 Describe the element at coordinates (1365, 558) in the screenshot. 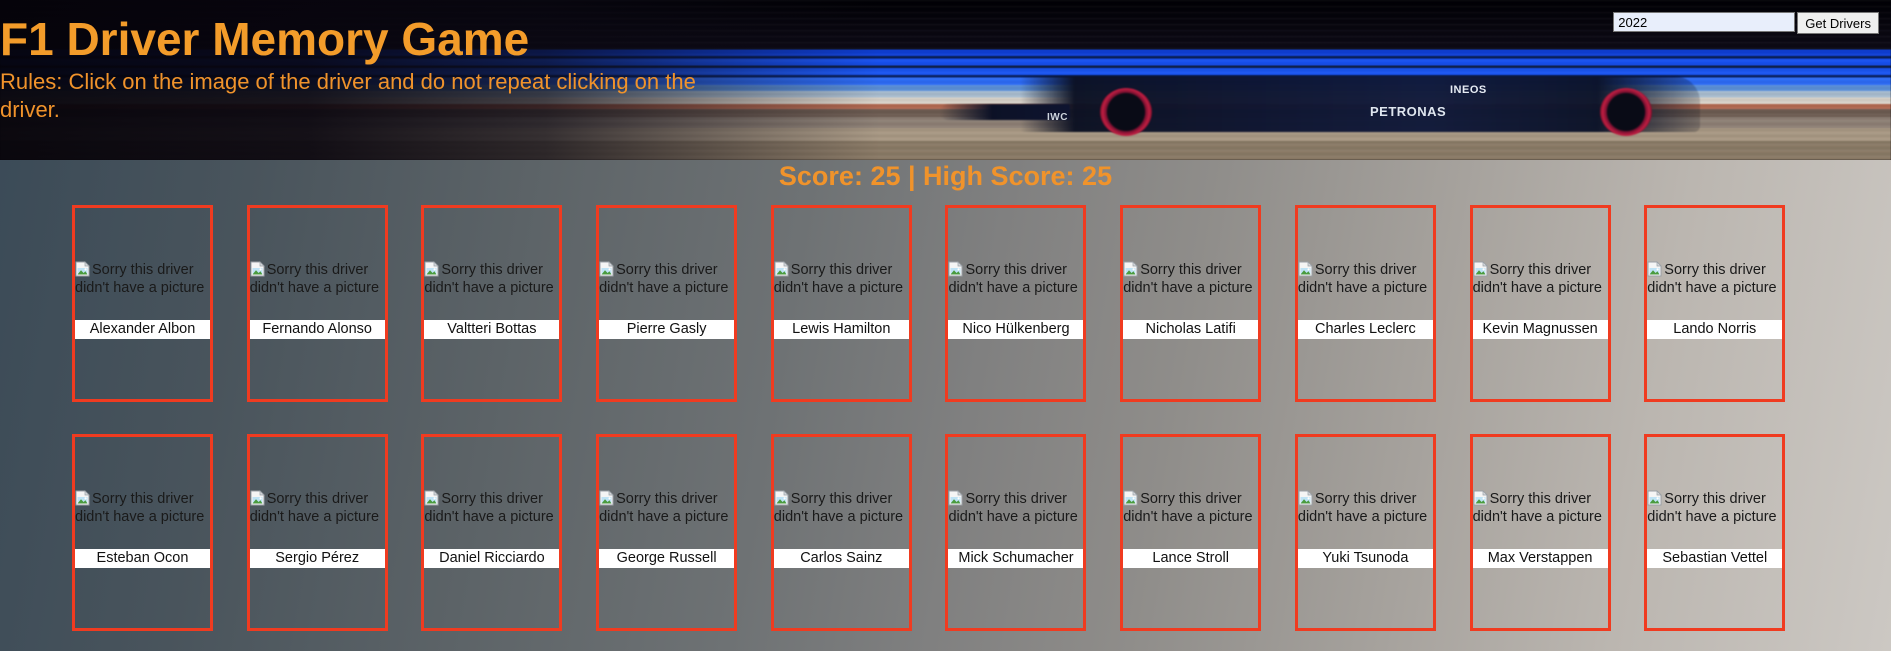

I see `driver-name-label: Yuki Tsunoda` at that location.